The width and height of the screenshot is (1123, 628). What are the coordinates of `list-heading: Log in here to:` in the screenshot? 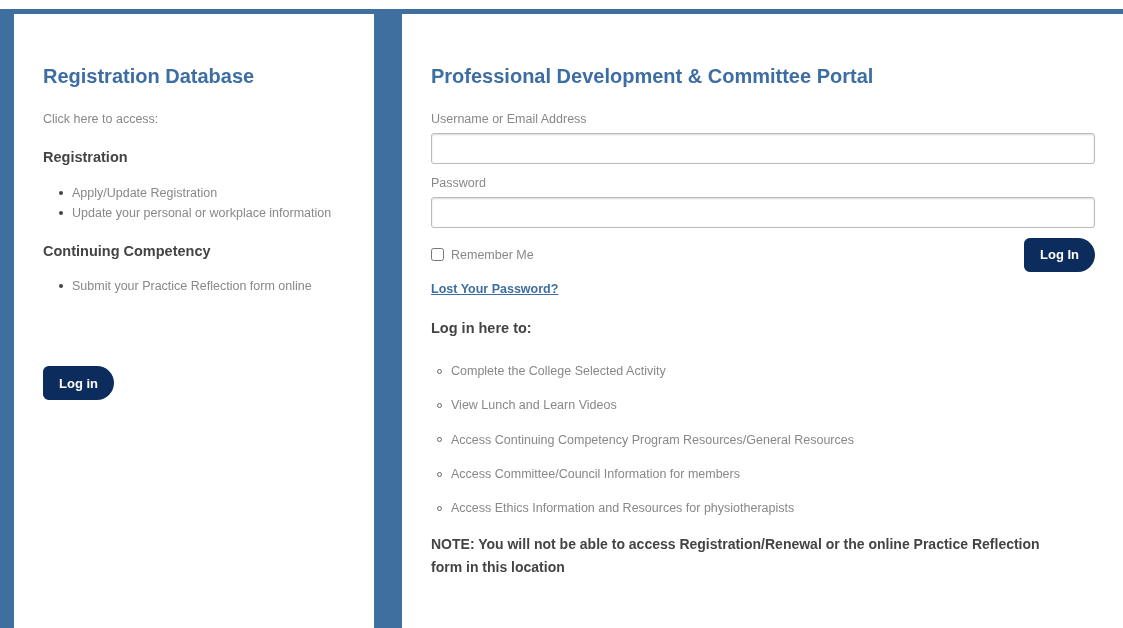 It's located at (482, 329).